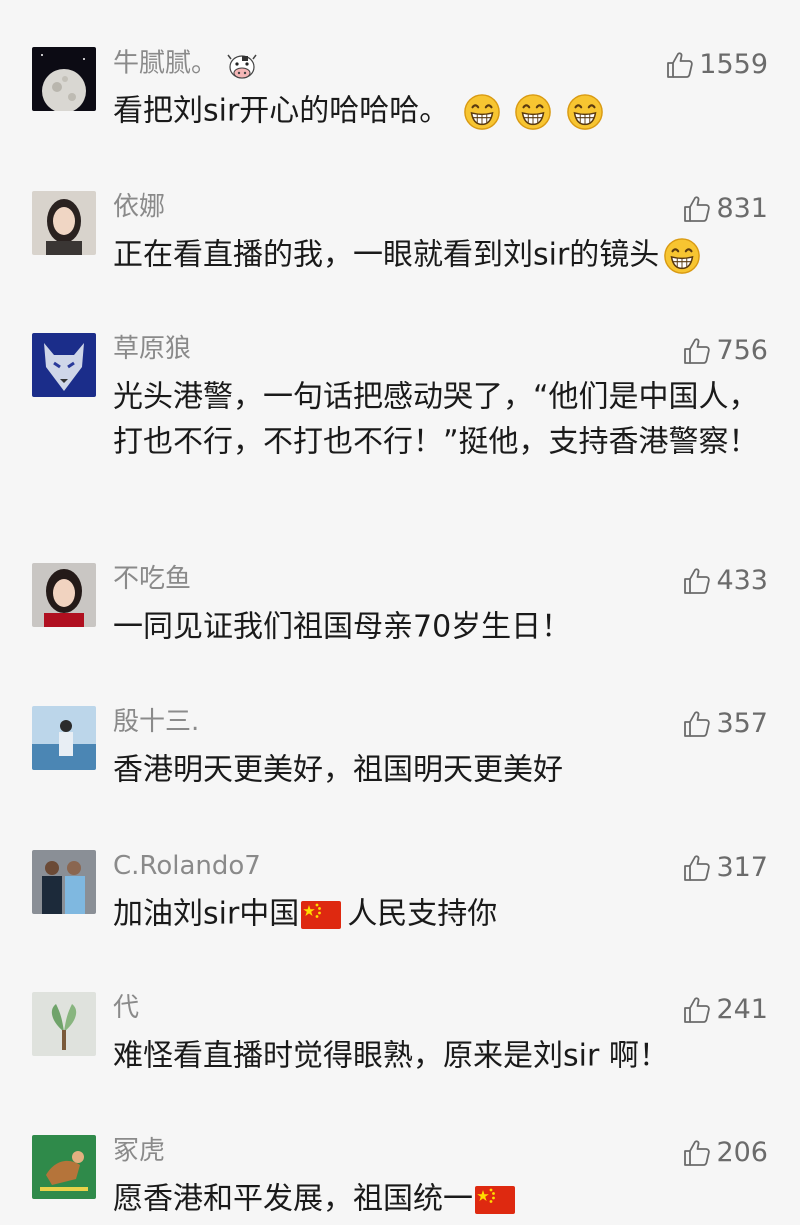 This screenshot has width=800, height=1225. I want to click on commenter-name: 牛腻腻。, so click(186, 64).